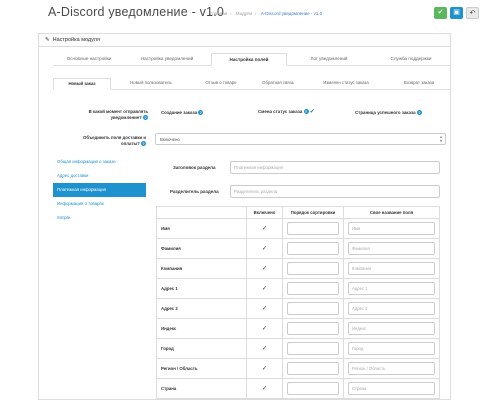 This screenshot has height=400, width=500. I want to click on custom-name-input: Регион / Область, so click(391, 368).